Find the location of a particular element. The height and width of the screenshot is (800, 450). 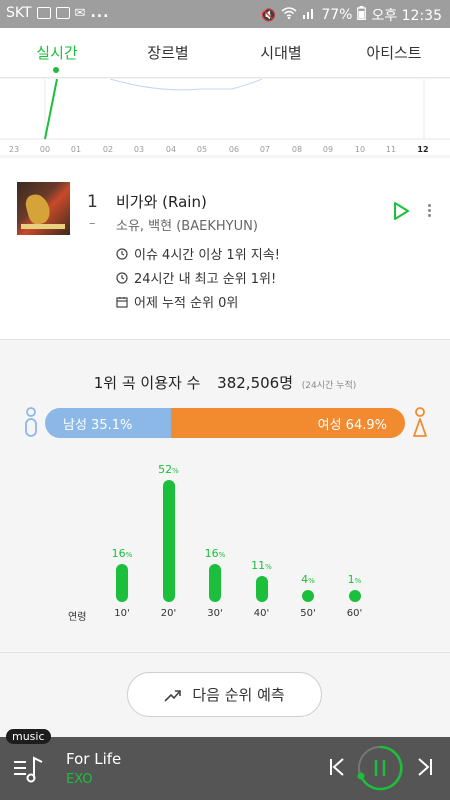

hour-label-current: 12 is located at coordinates (423, 149).